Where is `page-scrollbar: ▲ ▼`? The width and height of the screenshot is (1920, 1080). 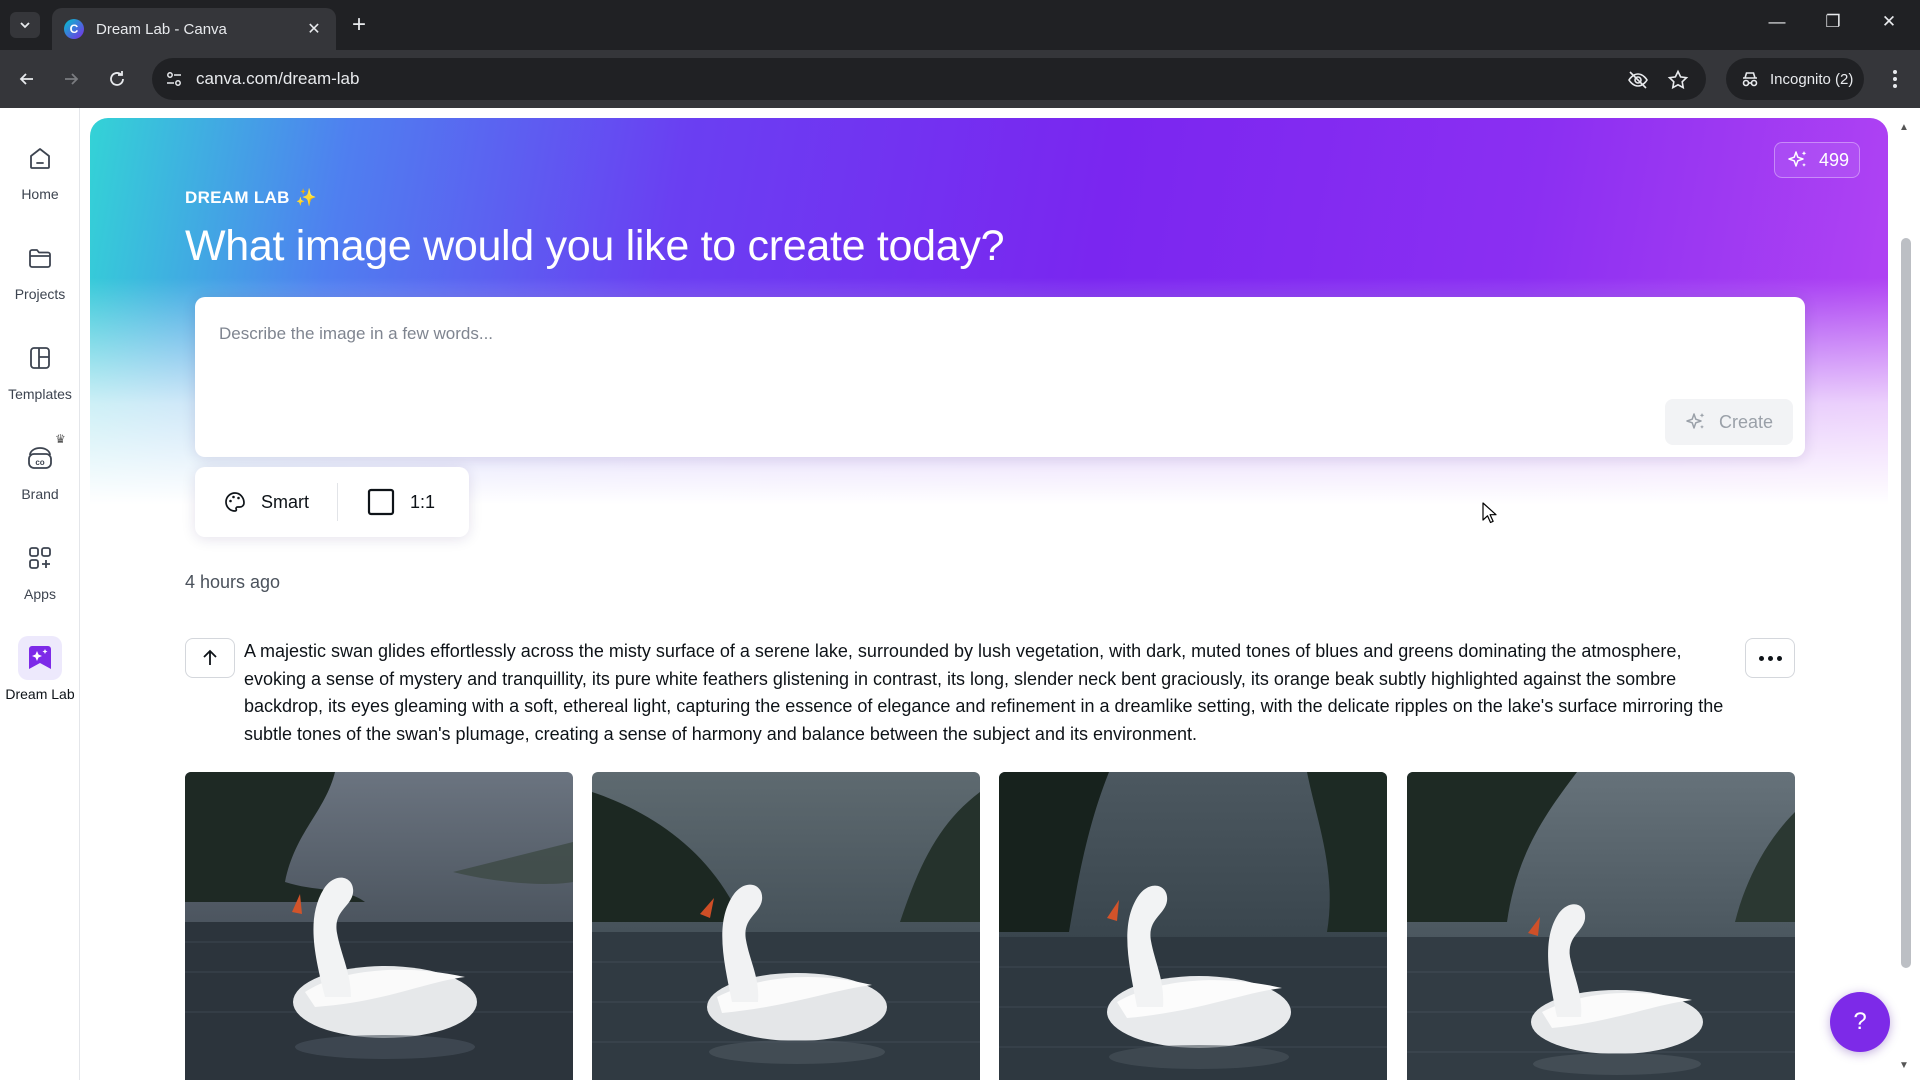
page-scrollbar: ▲ ▼ is located at coordinates (1905, 594).